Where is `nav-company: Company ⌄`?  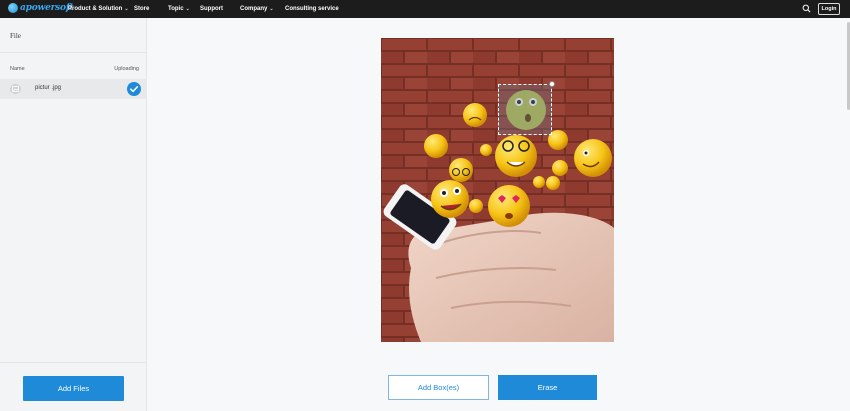
nav-company: Company ⌄ is located at coordinates (257, 9).